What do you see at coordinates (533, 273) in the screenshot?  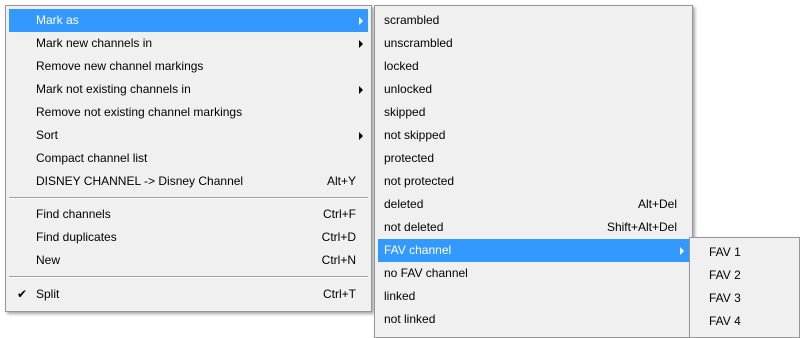 I see `submenu-item-no-fav-channel: no FAV channel` at bounding box center [533, 273].